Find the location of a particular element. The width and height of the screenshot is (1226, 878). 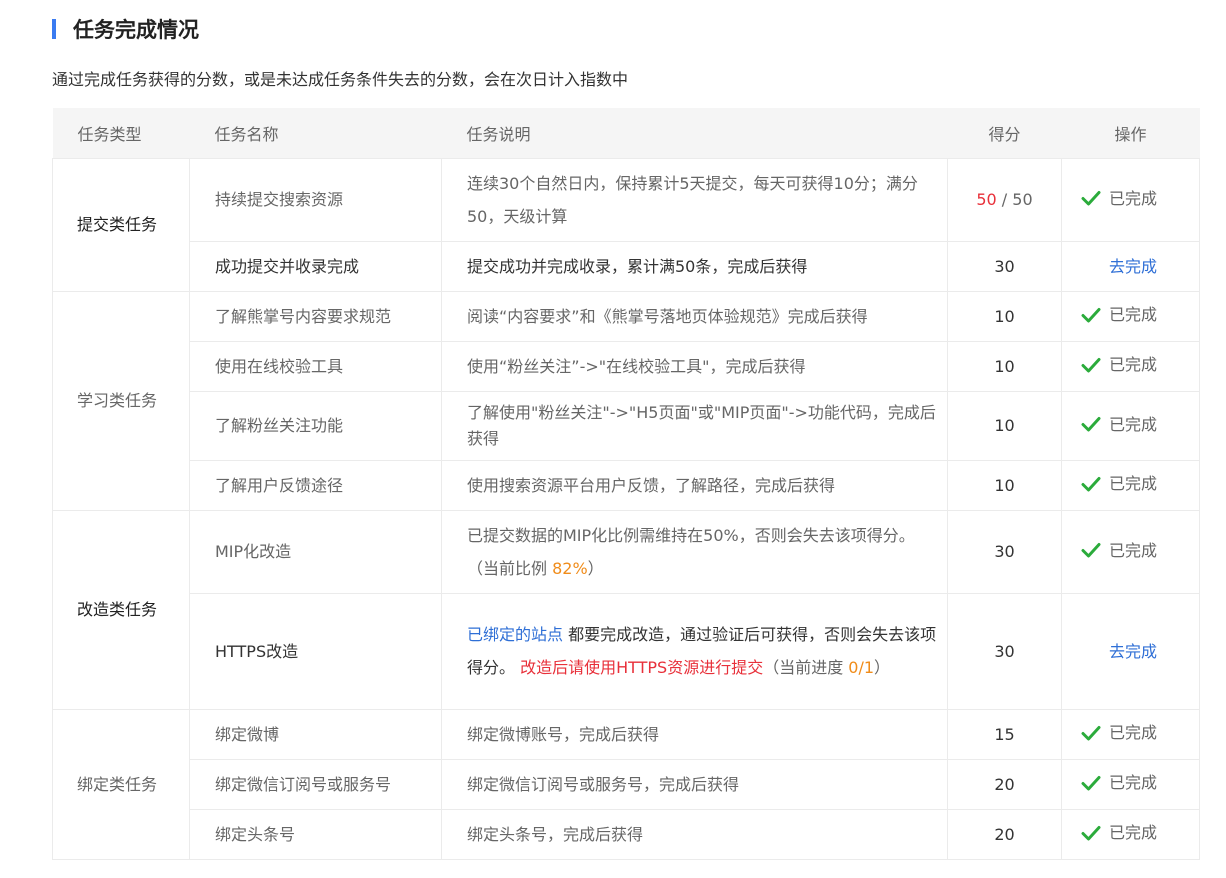

table-row: 使用在线校验工具 使用“粉丝关注”->"在线校验工具"，完成后获得 10 已完成 is located at coordinates (626, 366).